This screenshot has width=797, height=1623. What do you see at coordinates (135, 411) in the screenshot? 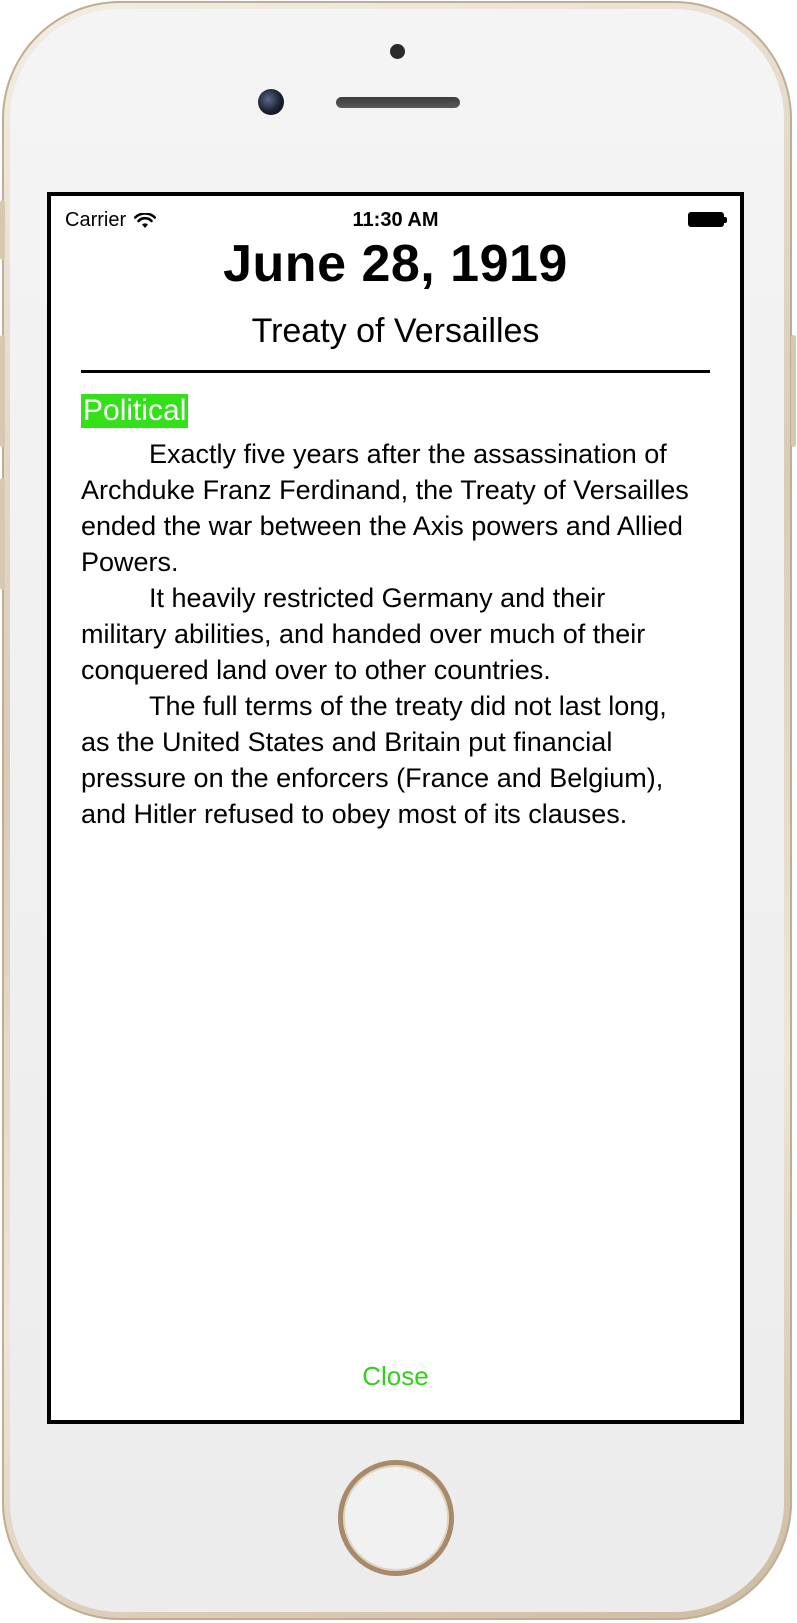
I see `category-badge: Political` at bounding box center [135, 411].